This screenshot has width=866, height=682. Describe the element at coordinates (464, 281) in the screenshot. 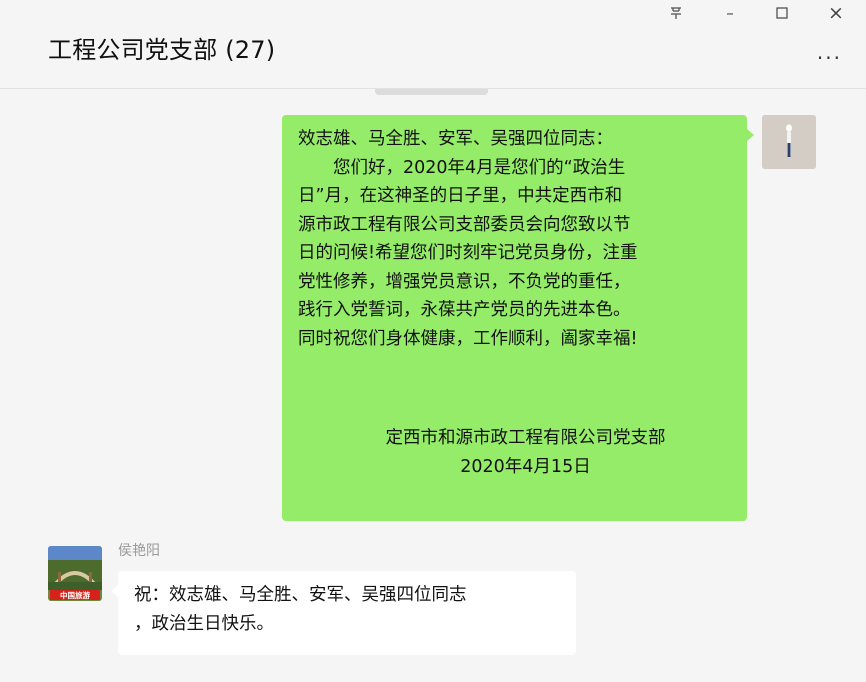

I see `message-line: 党性修养，增强党员意识，不负党的重任，` at that location.